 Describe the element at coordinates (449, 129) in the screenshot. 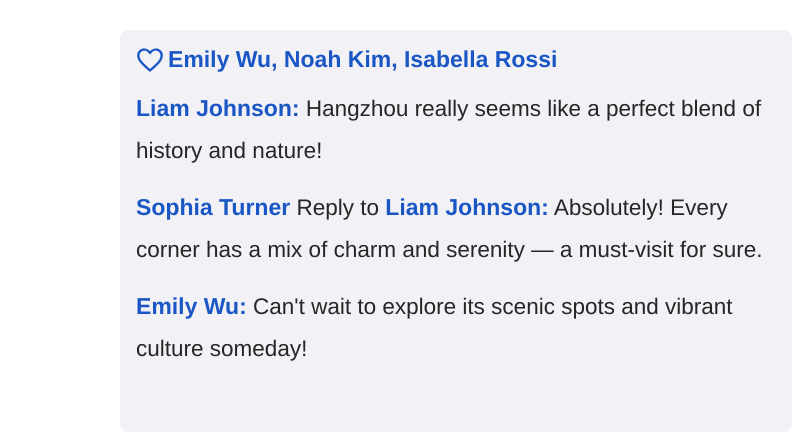

I see `comment-text: Liam Johnson: Hangzhou really seems like a perfect blend of history and nature!` at that location.